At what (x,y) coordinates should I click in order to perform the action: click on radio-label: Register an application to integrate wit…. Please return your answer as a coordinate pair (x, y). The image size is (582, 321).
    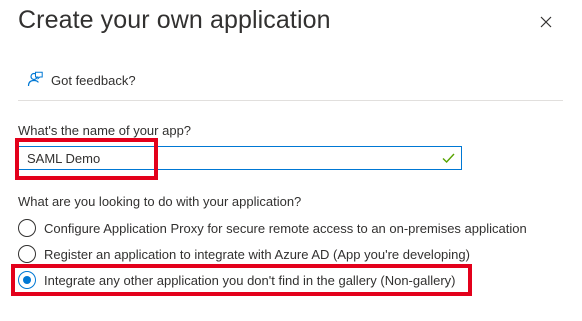
    Looking at the image, I should click on (257, 254).